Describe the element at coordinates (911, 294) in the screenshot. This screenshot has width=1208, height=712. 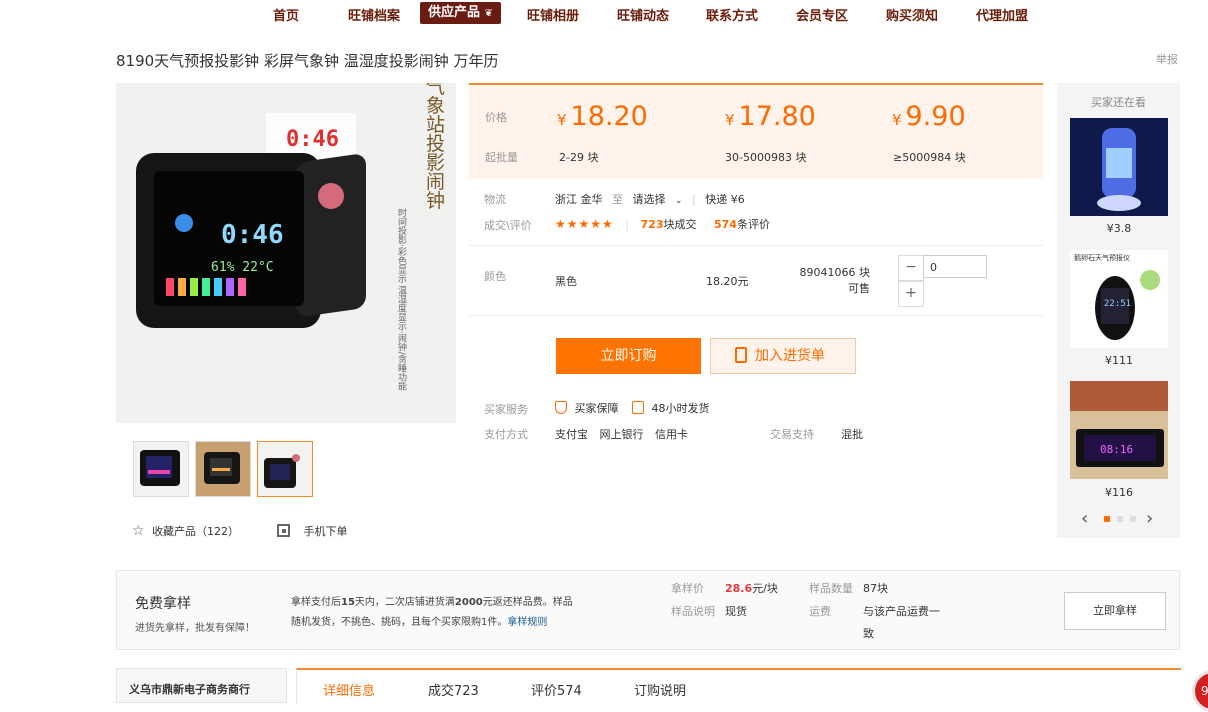
I see `qty-plus-button: +` at that location.